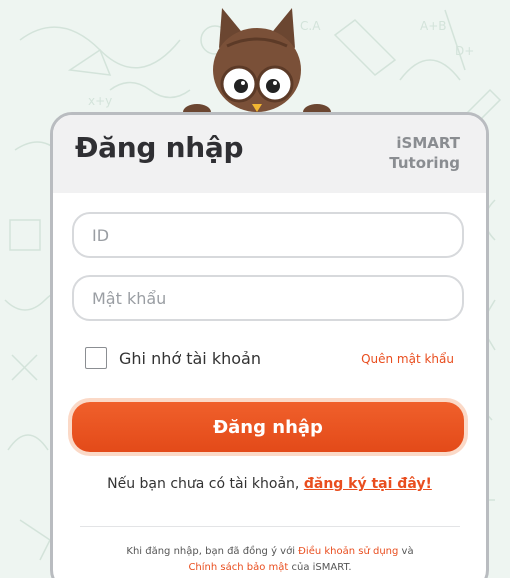 The width and height of the screenshot is (510, 578). Describe the element at coordinates (348, 551) in the screenshot. I see `terms-of-use-link: Điều khoản sử dụng` at that location.